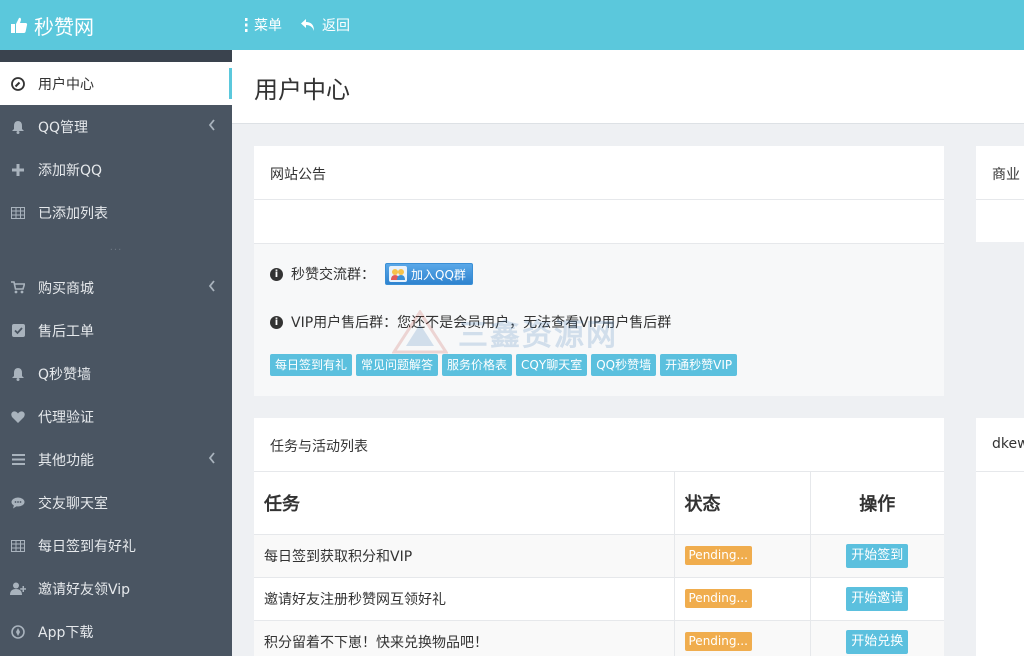 This screenshot has width=1024, height=656. What do you see at coordinates (116, 631) in the screenshot?
I see `sidebar-item-app-download: App下载` at bounding box center [116, 631].